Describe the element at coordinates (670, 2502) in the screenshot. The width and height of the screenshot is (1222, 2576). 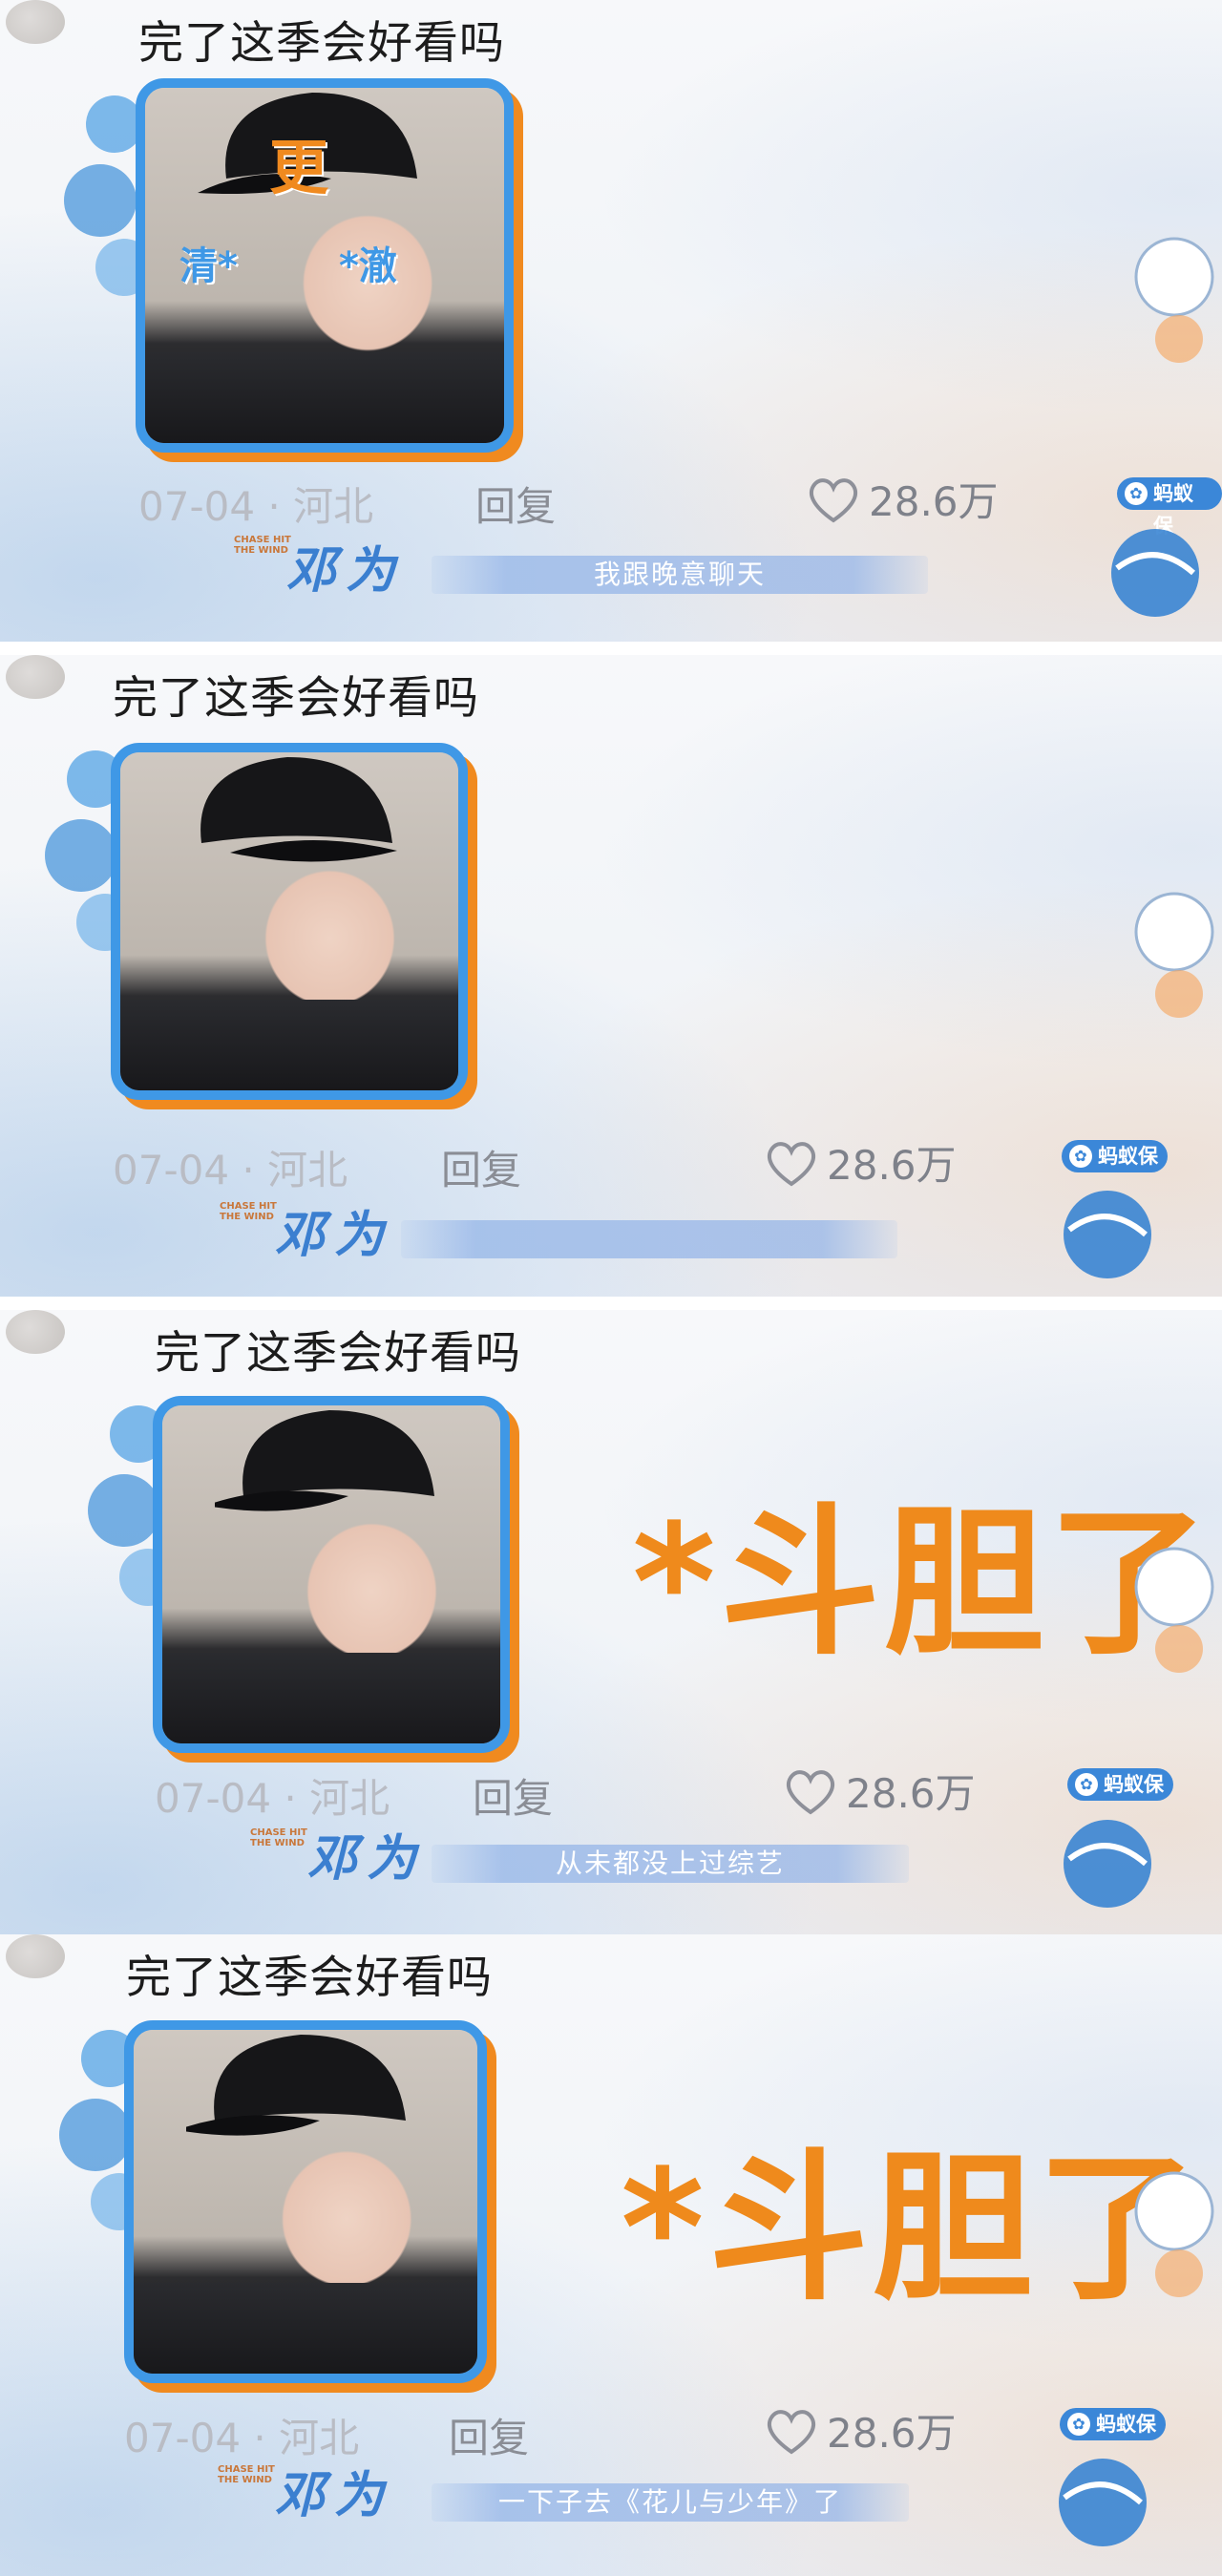
I see `subtitle-bar: 一下子去《花儿与少年》了` at that location.